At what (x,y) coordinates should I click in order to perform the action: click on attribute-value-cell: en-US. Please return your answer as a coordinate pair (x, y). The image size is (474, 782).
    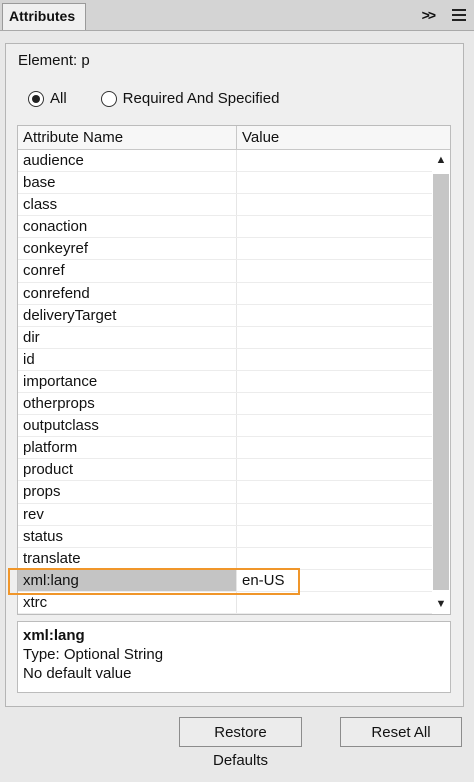
    Looking at the image, I should click on (334, 580).